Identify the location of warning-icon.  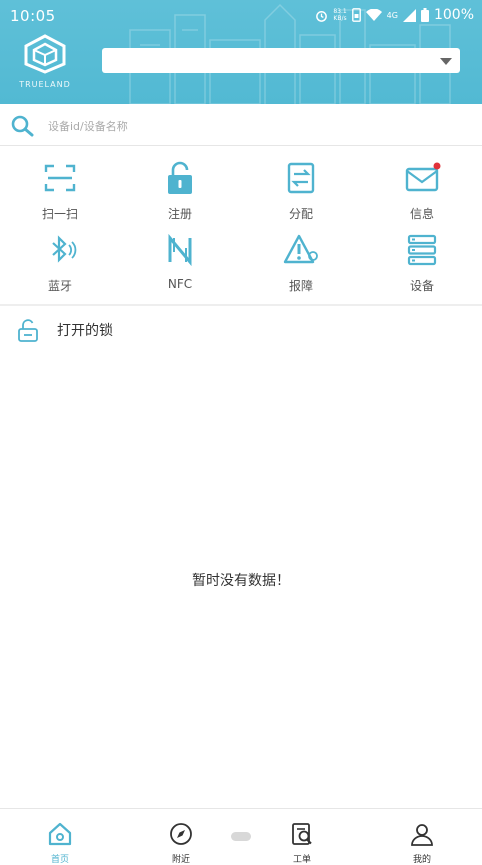
(300, 249).